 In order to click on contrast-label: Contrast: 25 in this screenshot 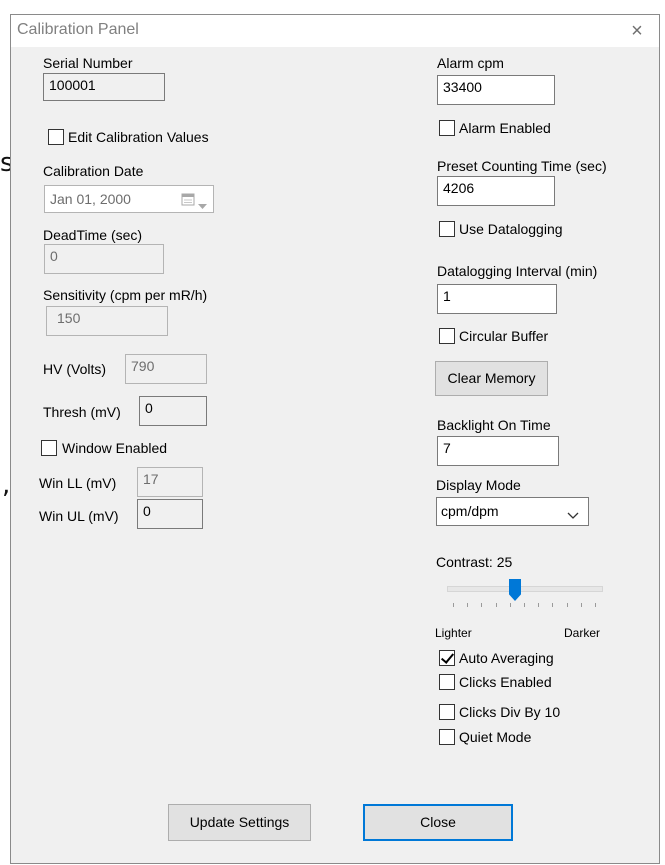, I will do `click(474, 562)`.